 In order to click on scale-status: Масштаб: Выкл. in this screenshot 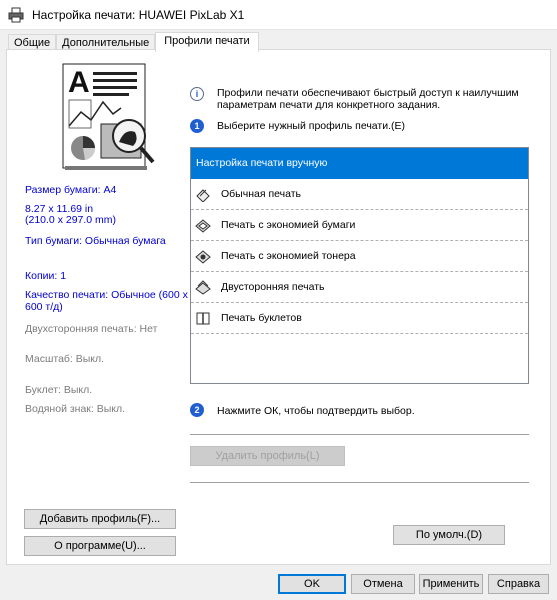, I will do `click(65, 359)`.